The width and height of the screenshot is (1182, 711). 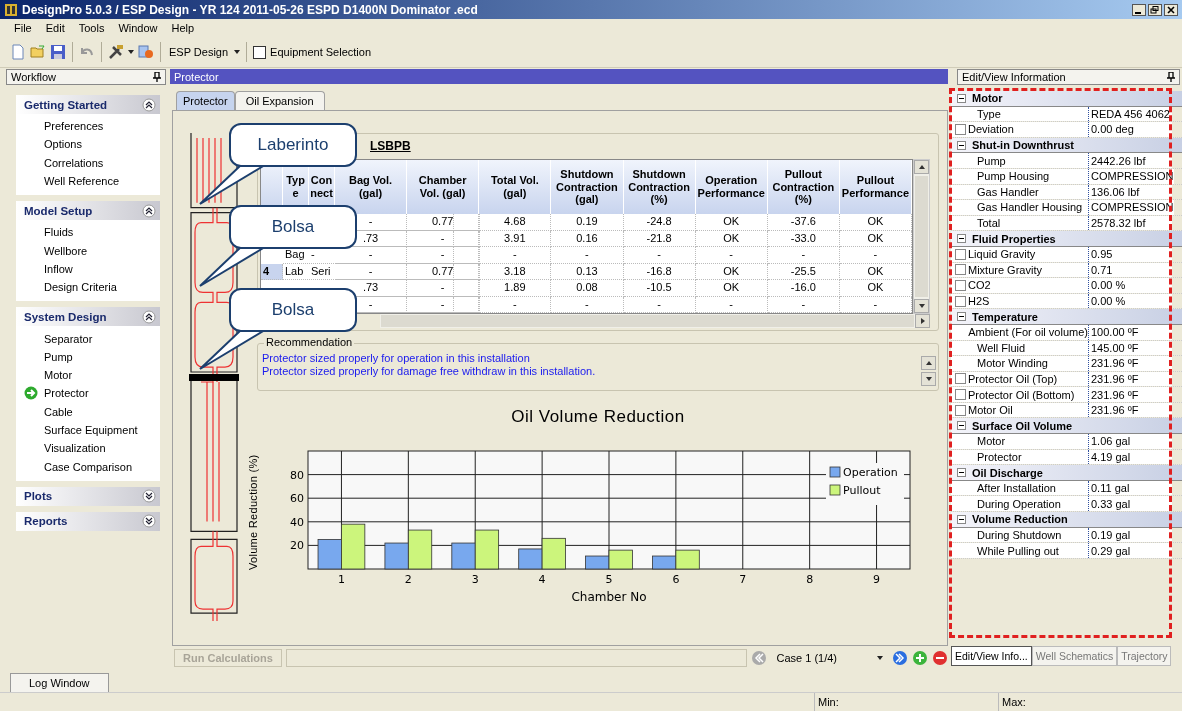 I want to click on tick-label: 5, so click(x=609, y=579).